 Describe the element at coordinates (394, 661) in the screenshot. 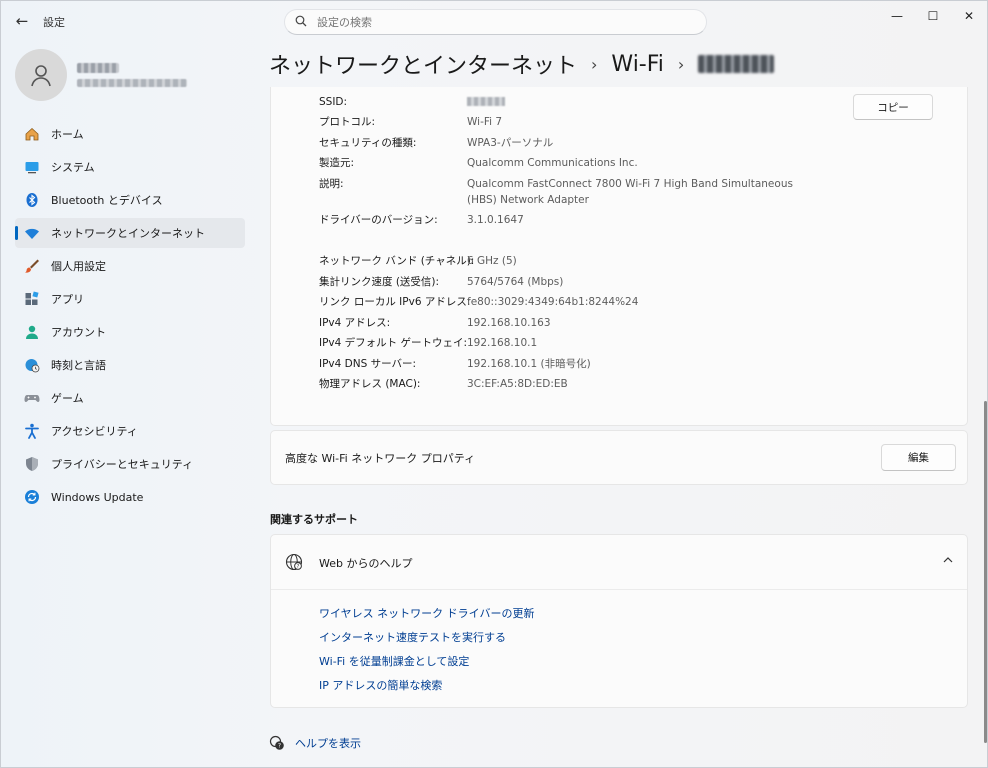

I see `help-link-metered: Wi-Fi を従量制課金として設定` at that location.